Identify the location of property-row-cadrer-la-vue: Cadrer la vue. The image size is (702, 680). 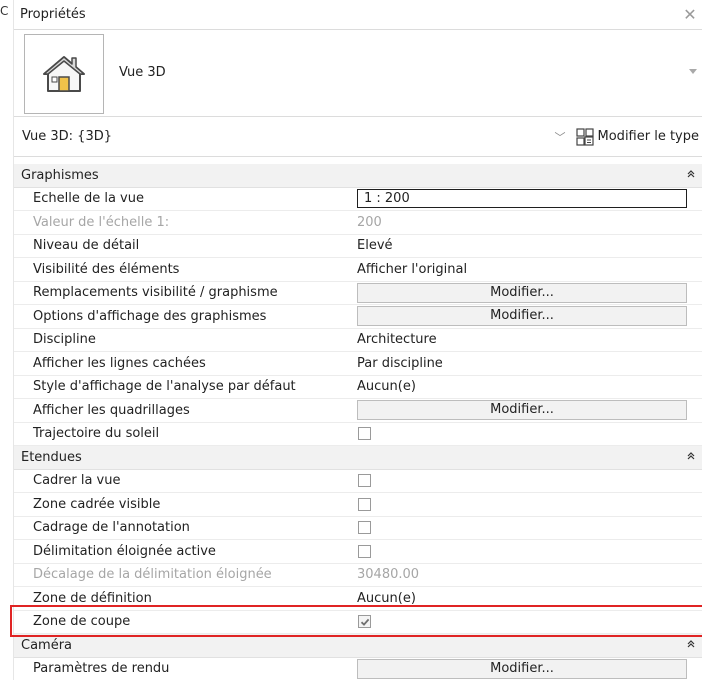
(358, 481).